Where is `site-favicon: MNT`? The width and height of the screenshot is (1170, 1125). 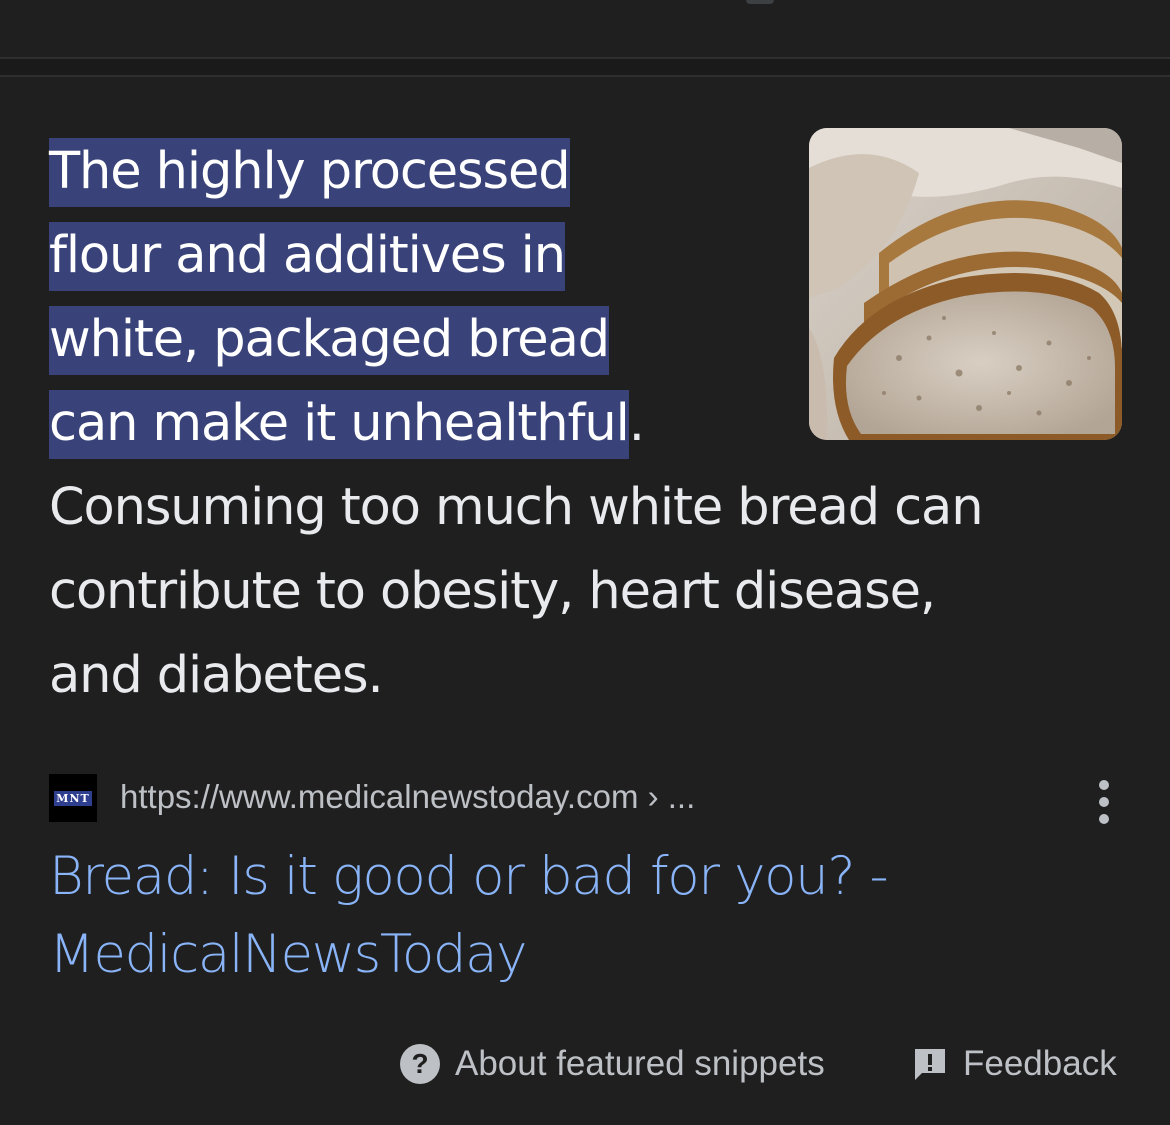
site-favicon: MNT is located at coordinates (73, 798).